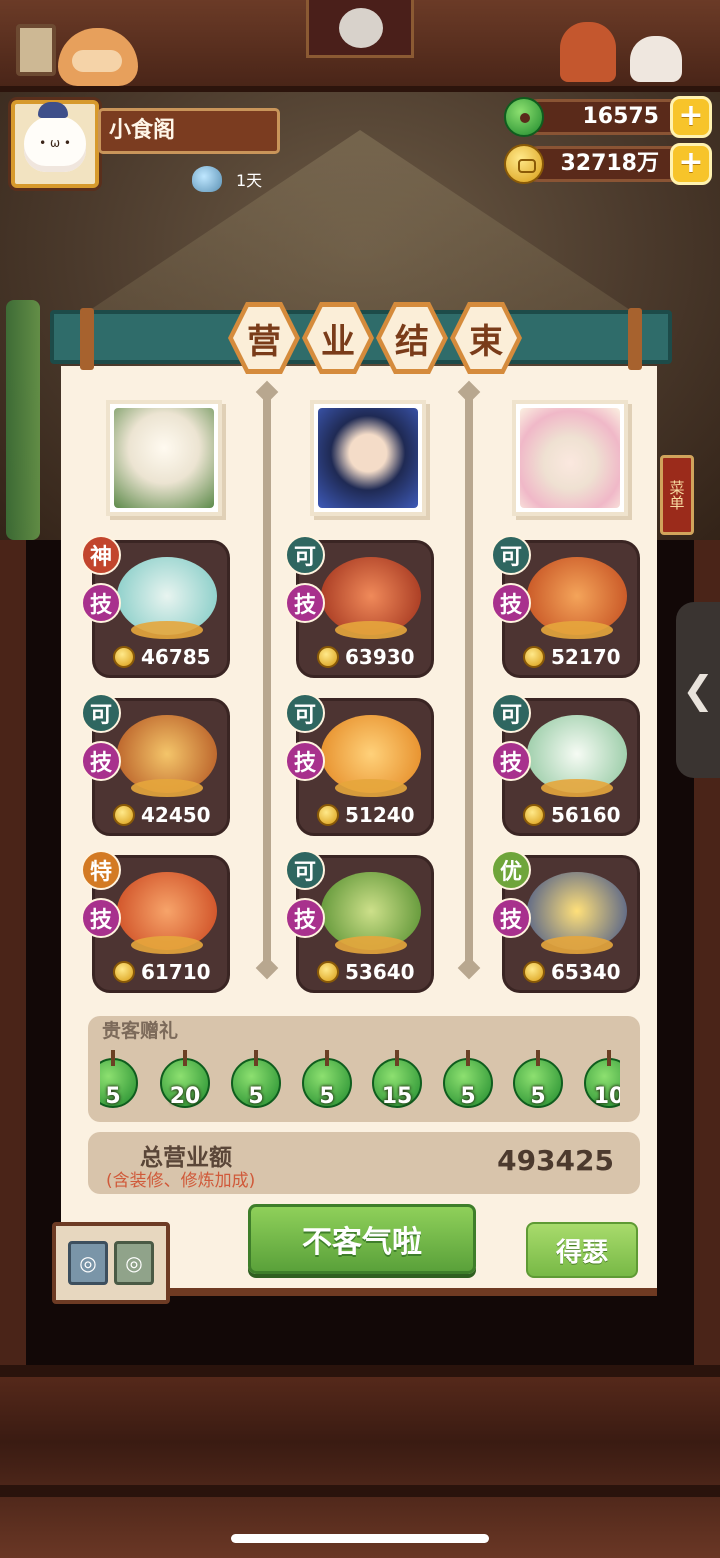 The height and width of the screenshot is (1558, 720). What do you see at coordinates (111, 1263) in the screenshot?
I see `screenshot-tools: ◎ ◎` at bounding box center [111, 1263].